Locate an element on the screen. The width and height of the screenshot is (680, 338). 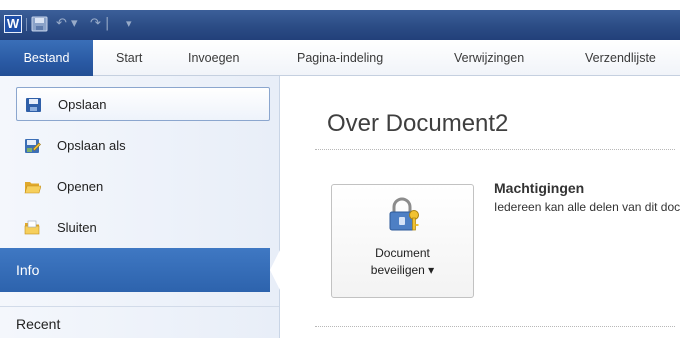
nav-info-pointer is located at coordinates (275, 270).